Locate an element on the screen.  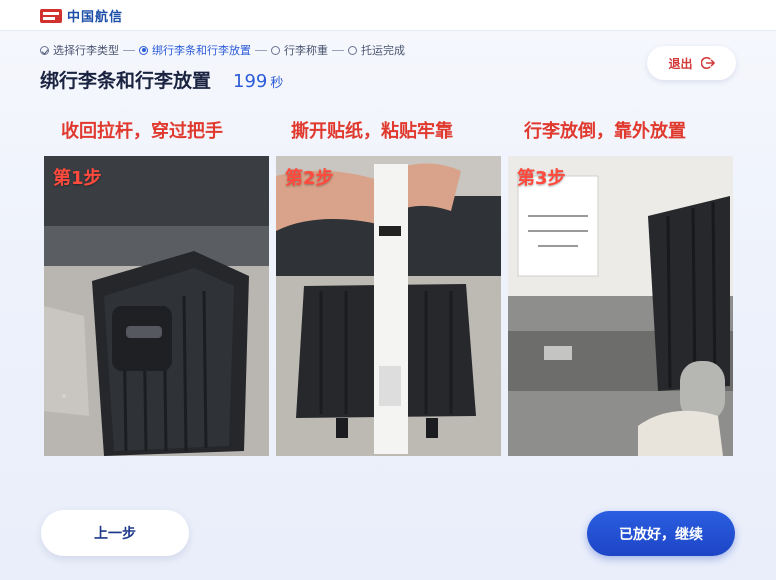
travelsky-logo-icon is located at coordinates (51, 15).